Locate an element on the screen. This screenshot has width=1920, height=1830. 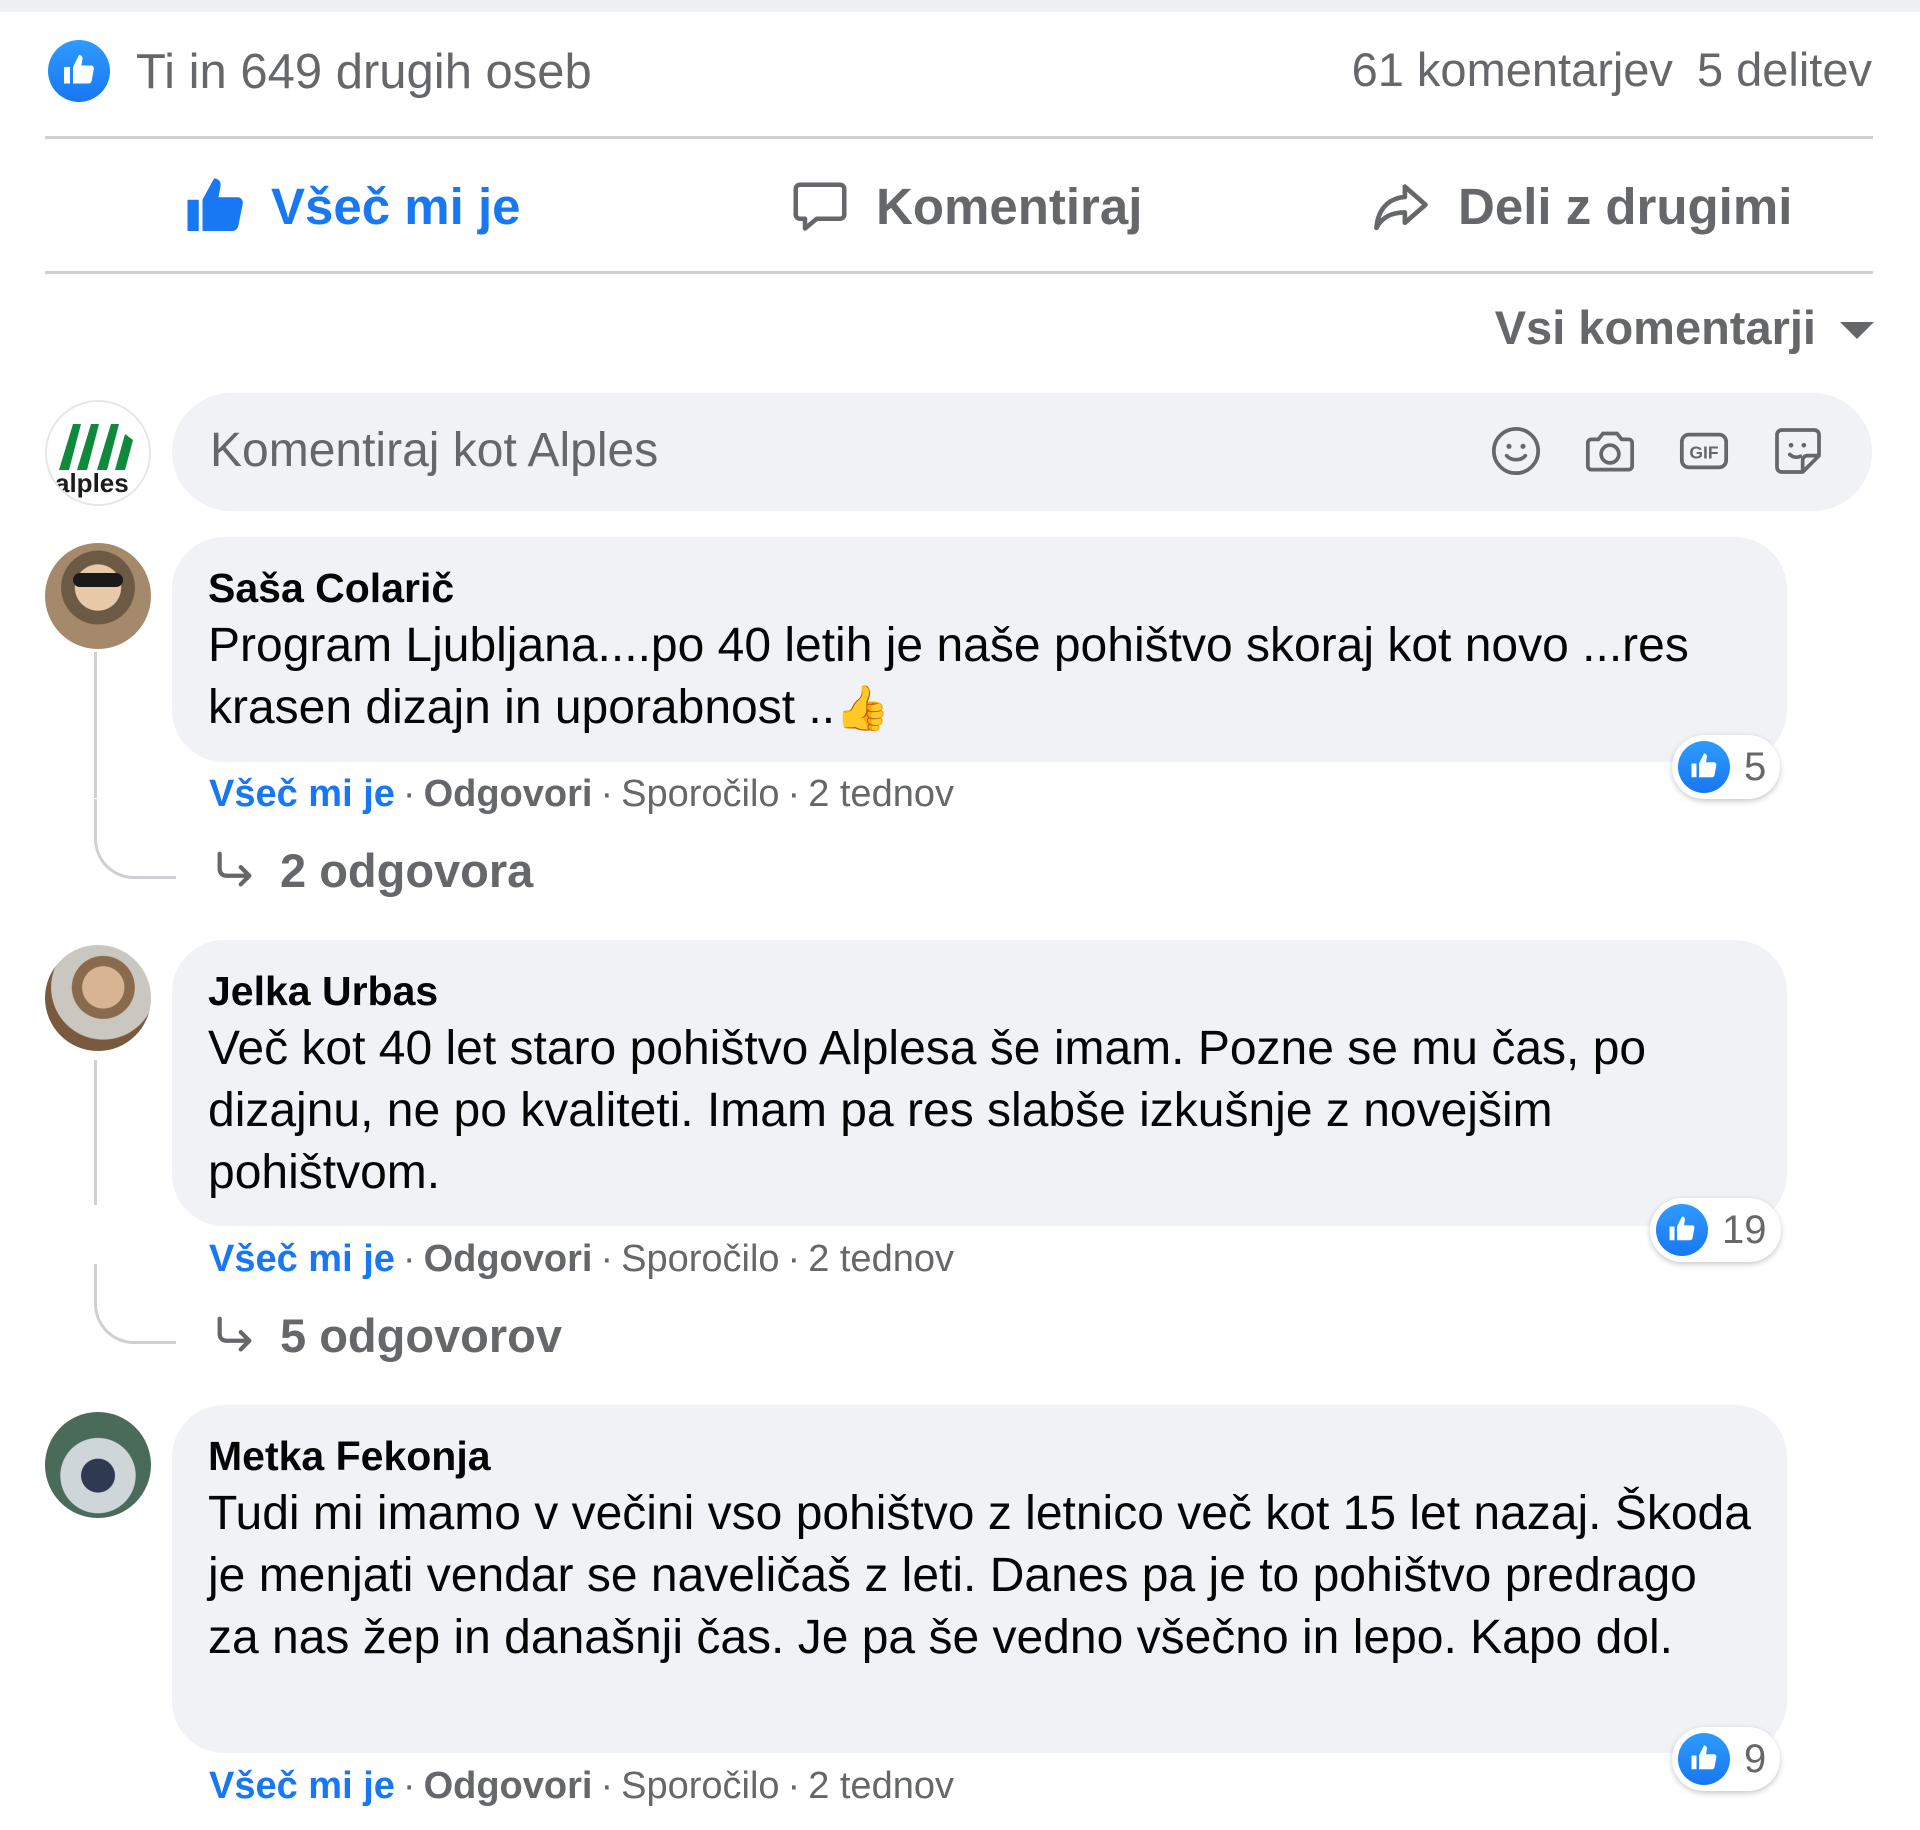
comment-reaction-count: 5 is located at coordinates (1726, 767).